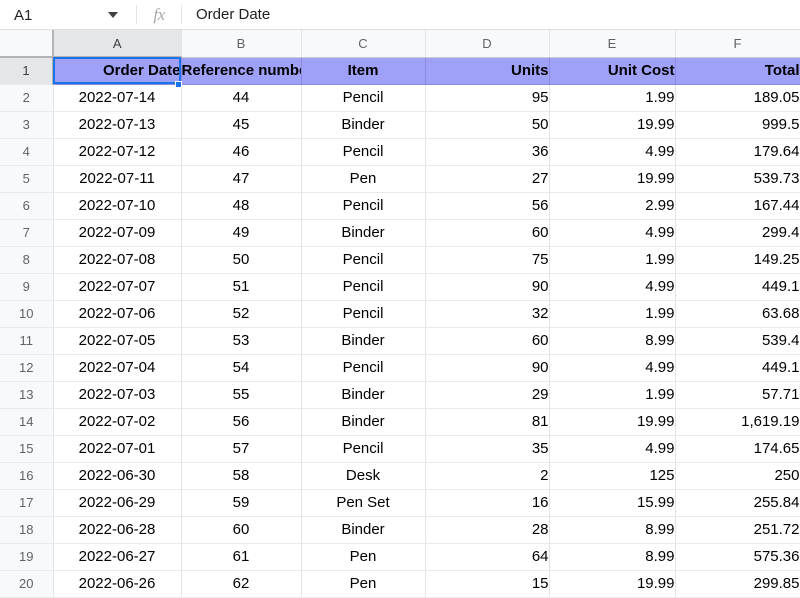  I want to click on cell-d7: 60, so click(487, 233).